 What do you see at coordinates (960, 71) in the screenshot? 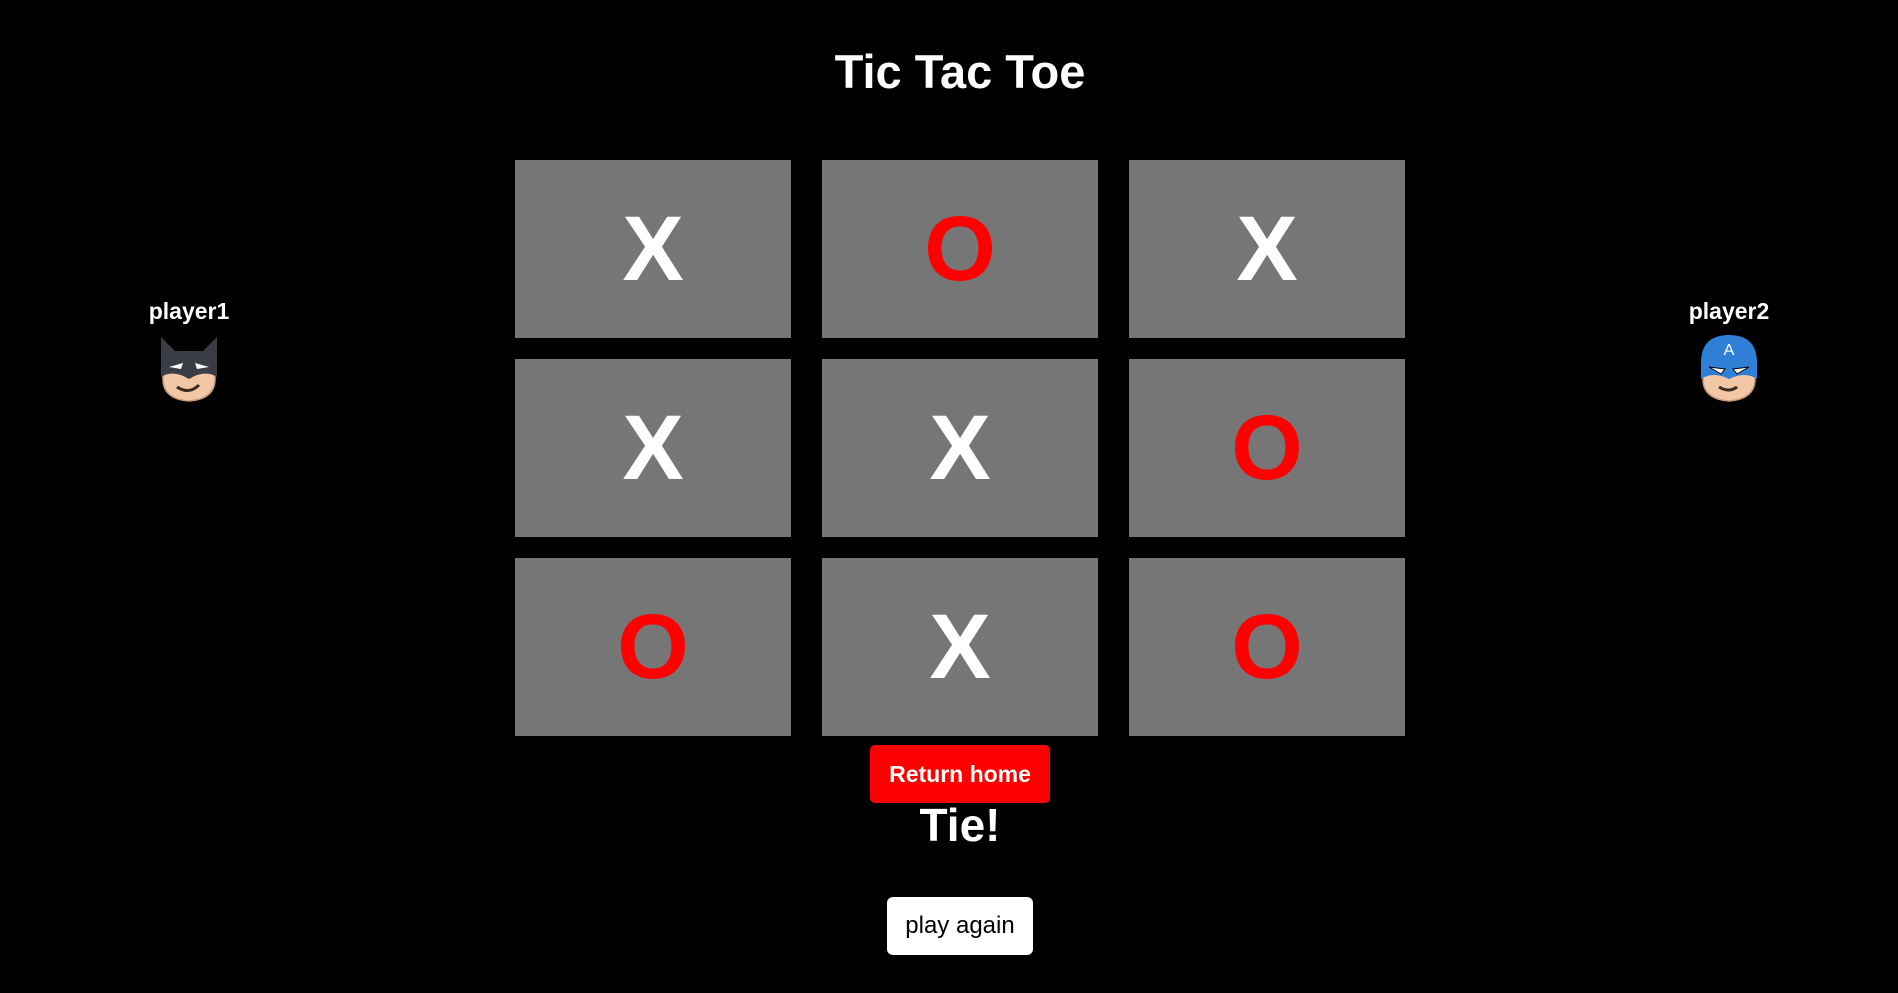
I see `page-title: Tic Tac Toe` at bounding box center [960, 71].